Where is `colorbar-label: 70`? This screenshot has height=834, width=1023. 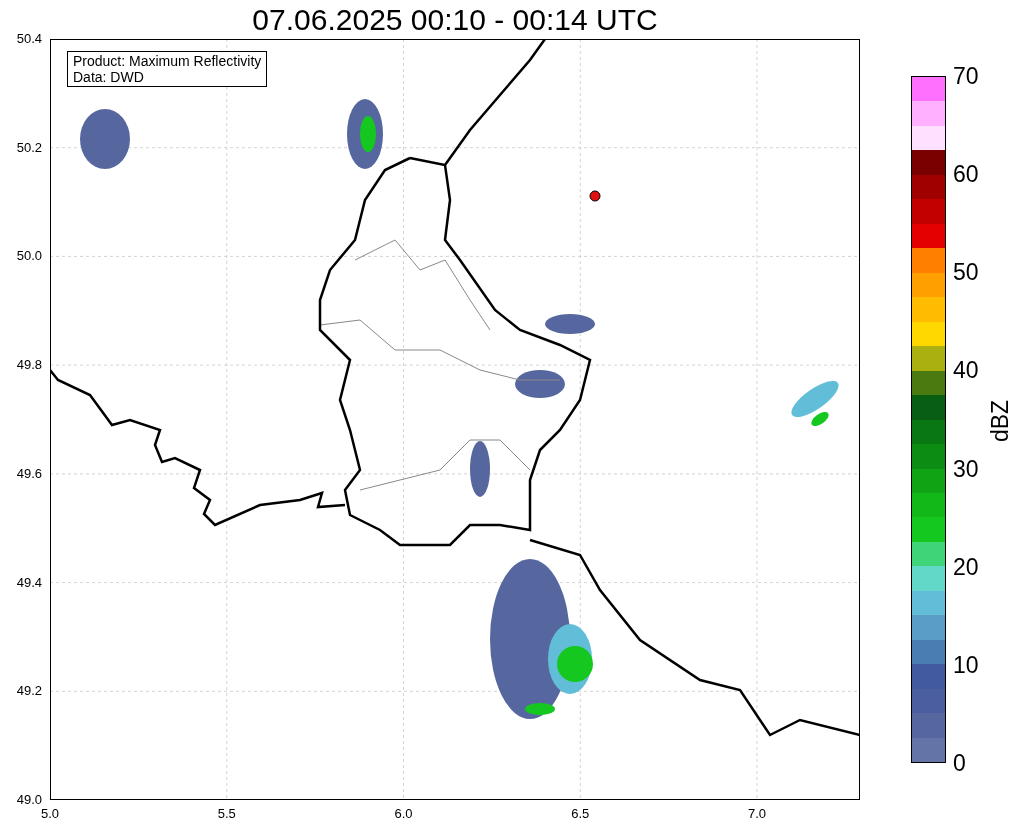
colorbar-label: 70 is located at coordinates (966, 76).